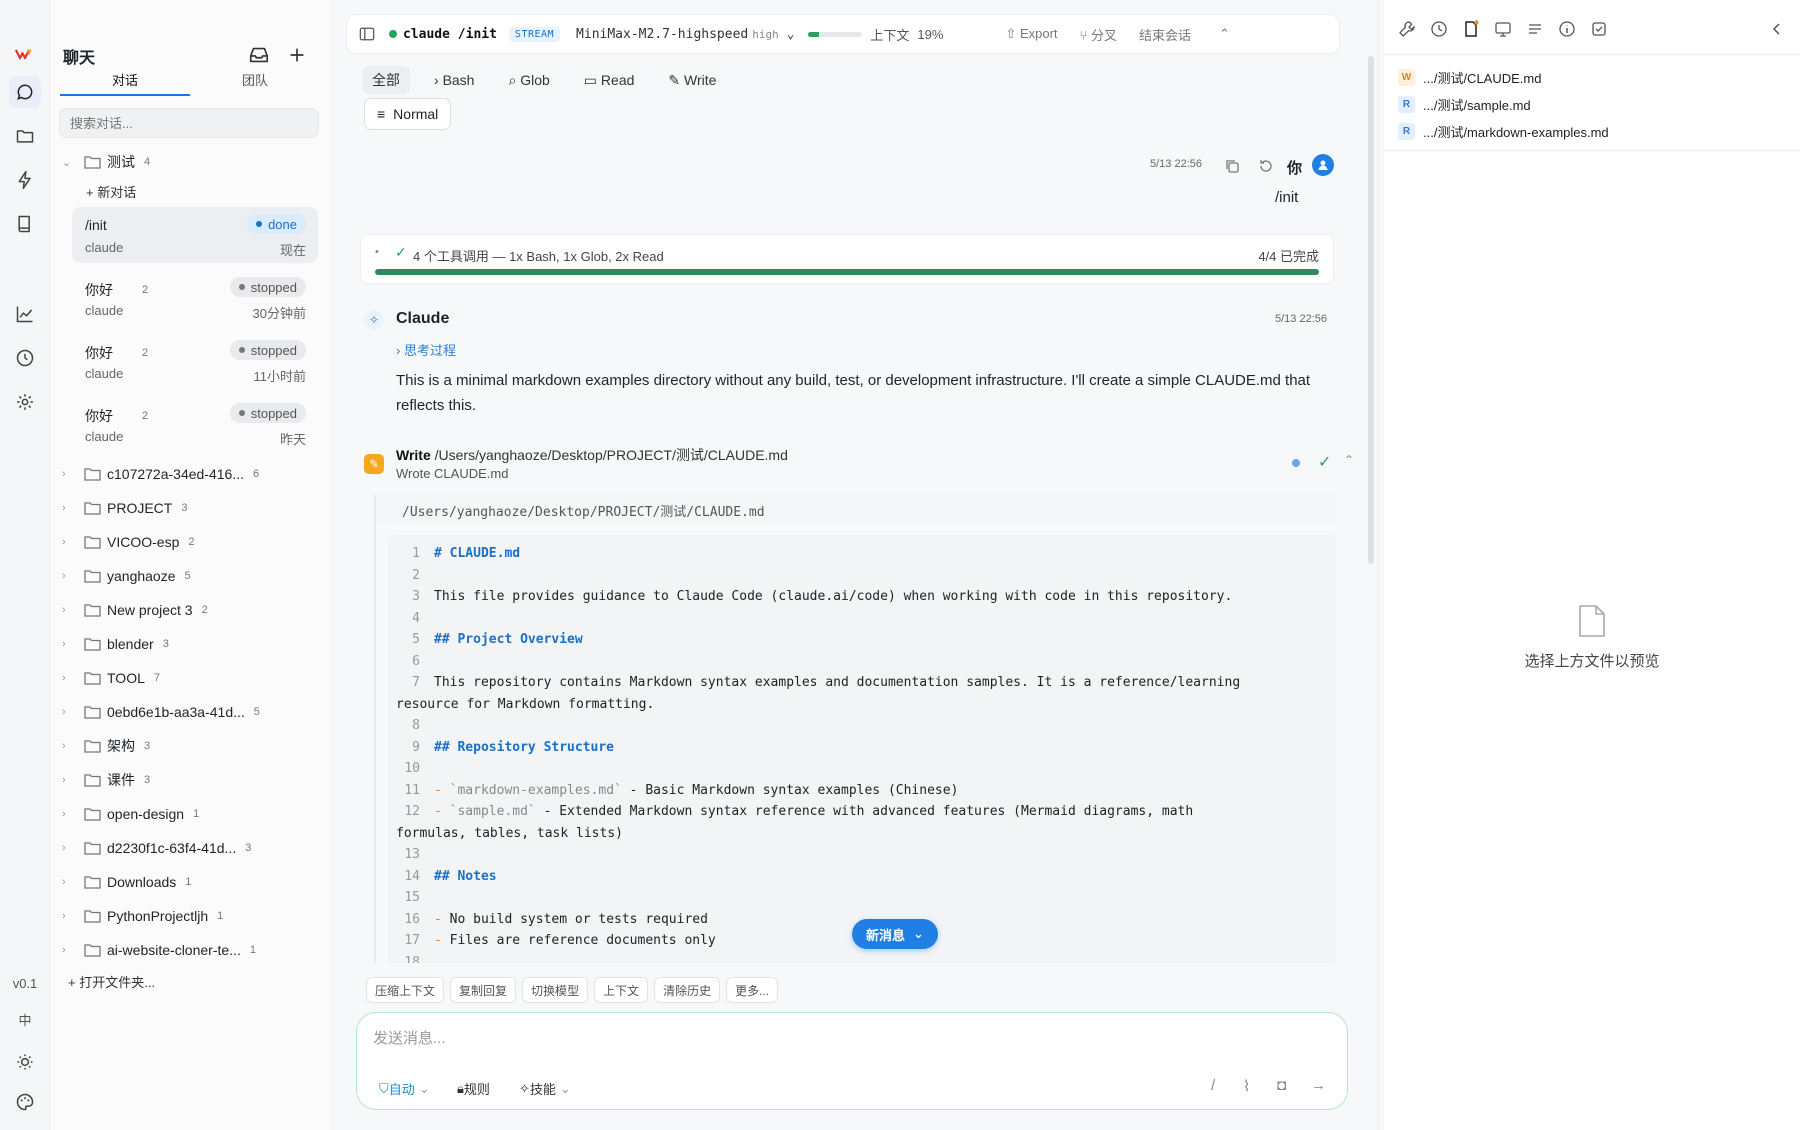 The height and width of the screenshot is (1130, 1800). I want to click on monitor-icon, so click(1503, 29).